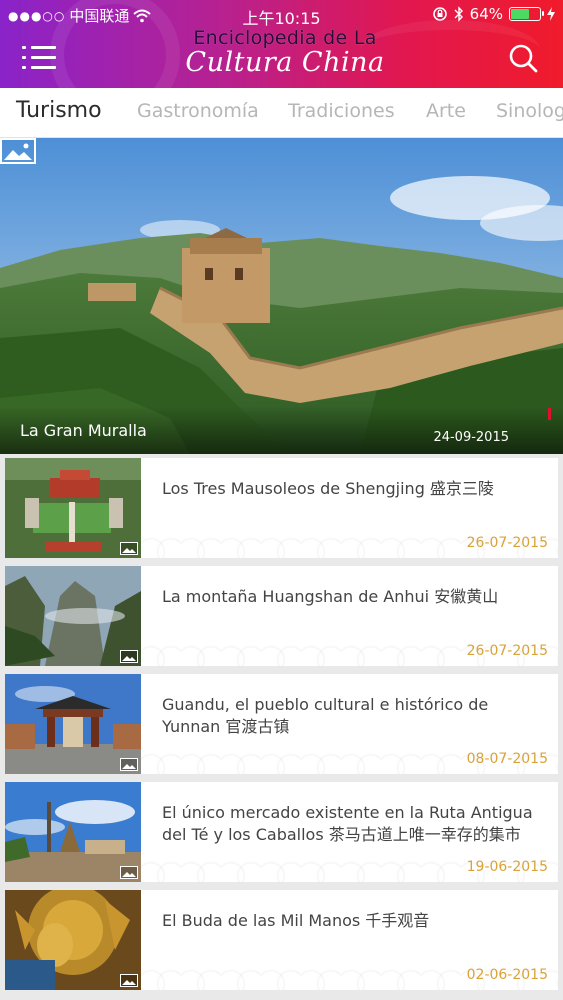 The image size is (563, 1000). What do you see at coordinates (198, 111) in the screenshot?
I see `tab-gastronomia: Gastronomía` at bounding box center [198, 111].